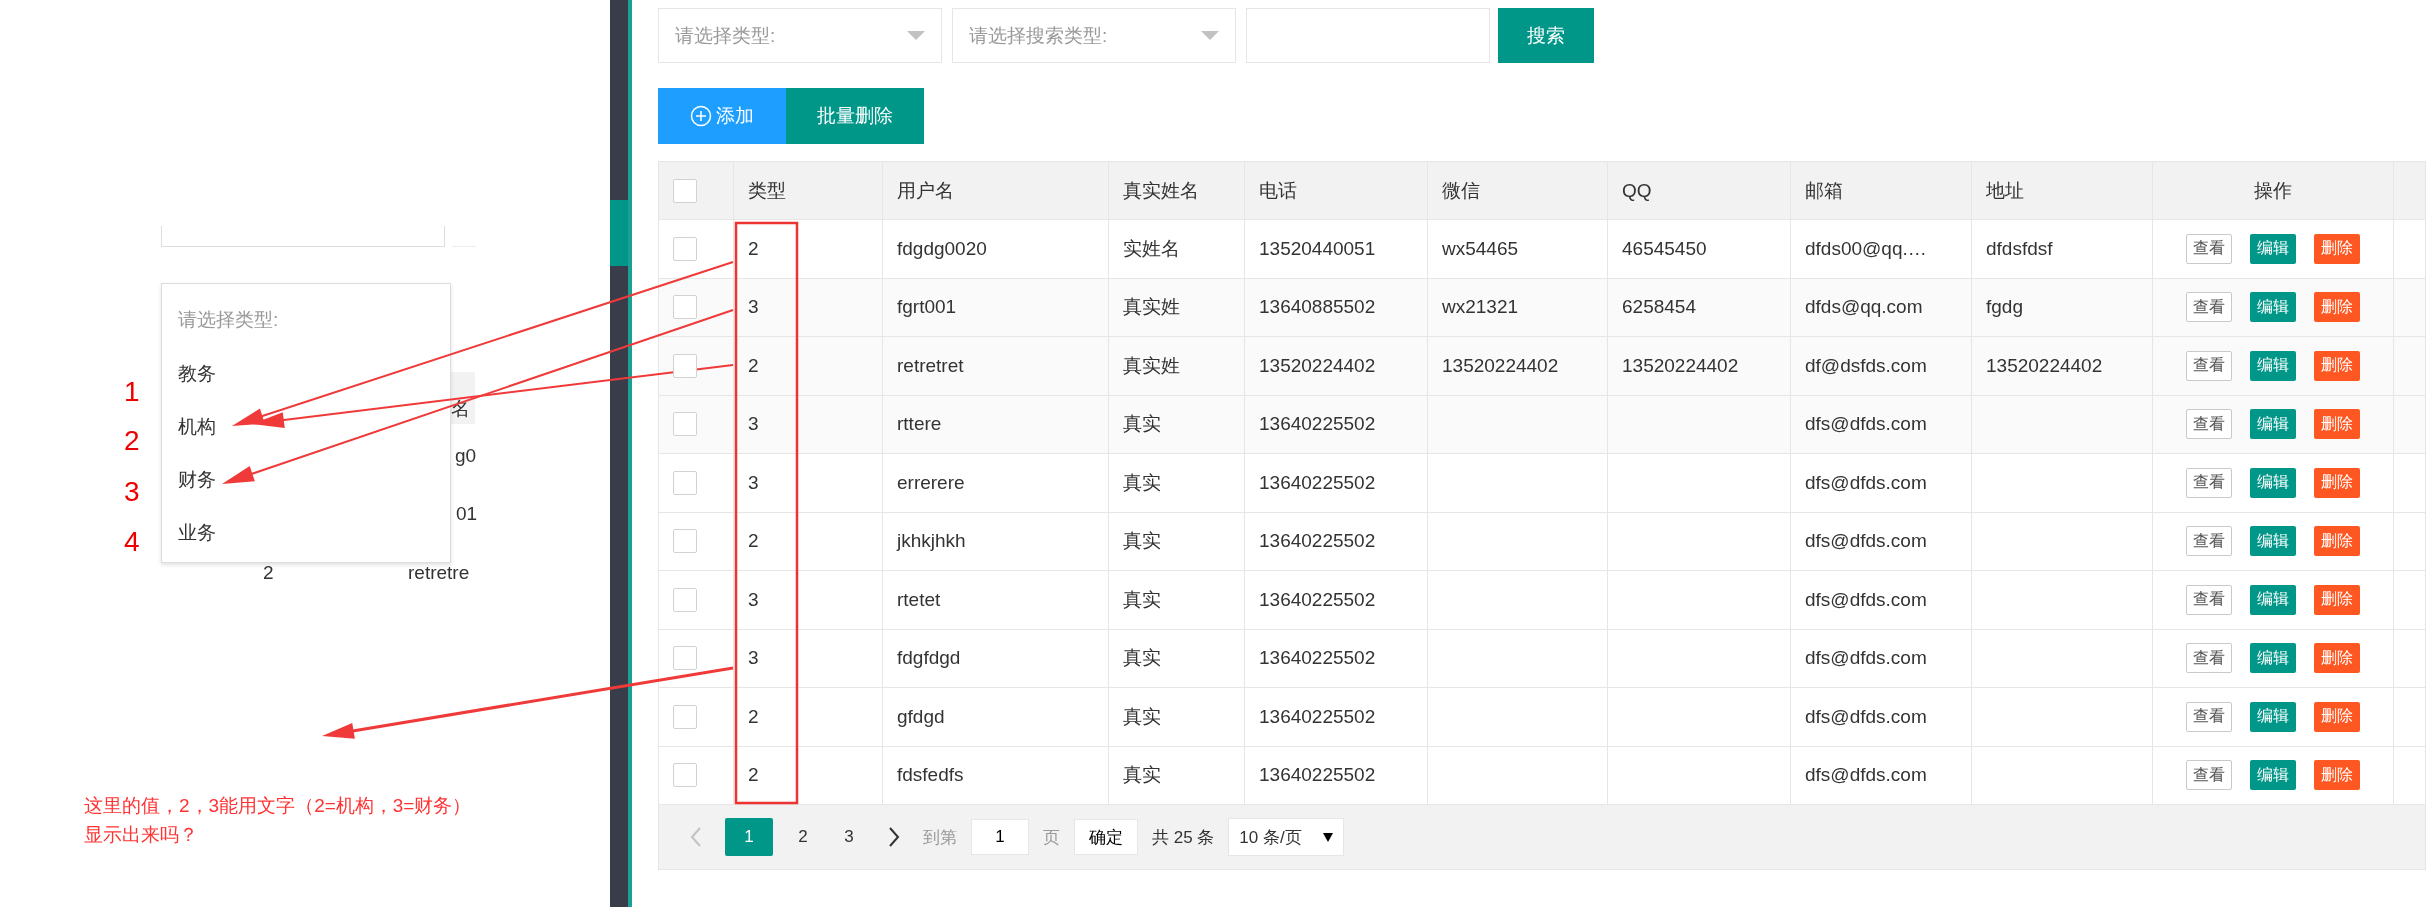 The width and height of the screenshot is (2426, 907). I want to click on annotation-number: 1, so click(132, 392).